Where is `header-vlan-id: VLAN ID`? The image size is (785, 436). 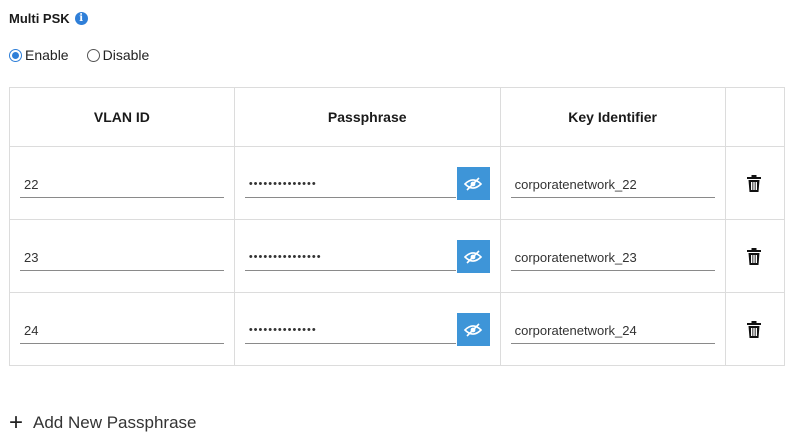
header-vlan-id: VLAN ID is located at coordinates (122, 117).